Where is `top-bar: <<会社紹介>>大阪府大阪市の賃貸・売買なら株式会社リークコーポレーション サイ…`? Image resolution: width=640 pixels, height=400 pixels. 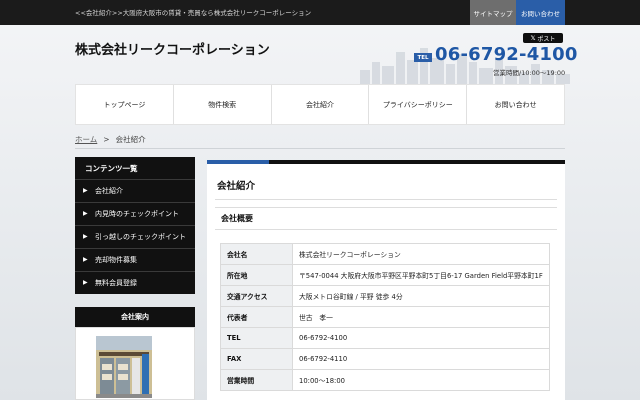 top-bar: <<会社紹介>>大阪府大阪市の賃貸・売買なら株式会社リークコーポレーション サイ… is located at coordinates (320, 12).